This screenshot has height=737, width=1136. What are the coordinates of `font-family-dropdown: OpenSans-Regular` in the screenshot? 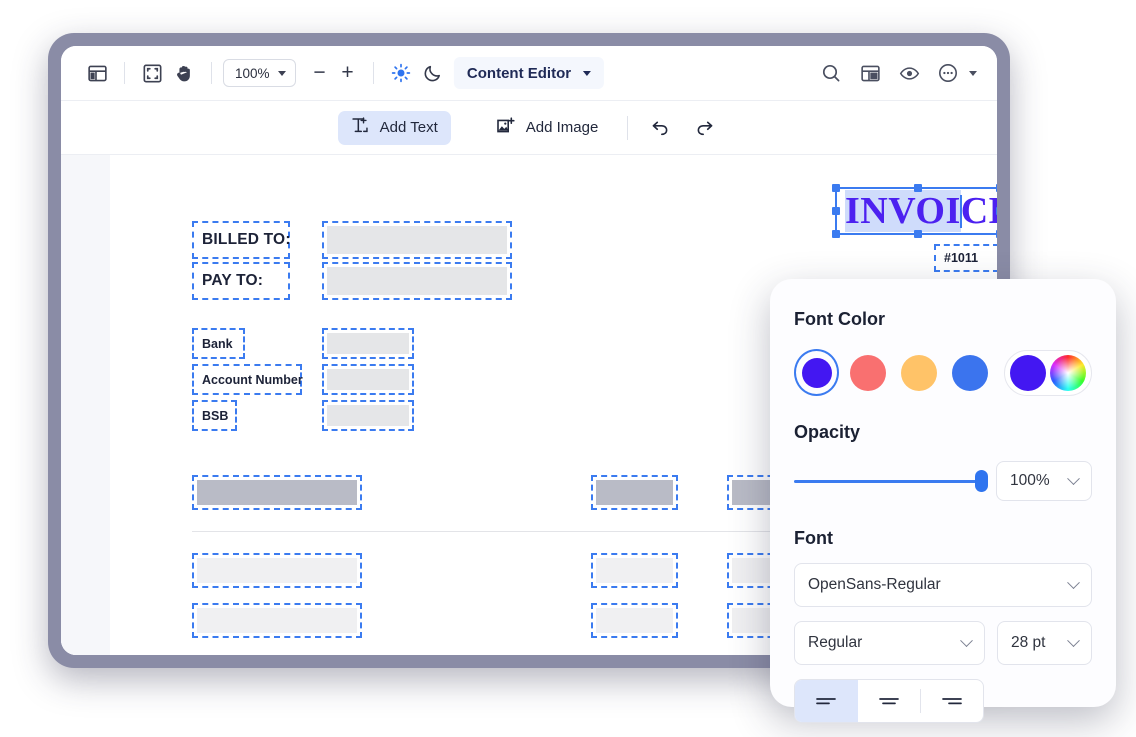 It's located at (943, 585).